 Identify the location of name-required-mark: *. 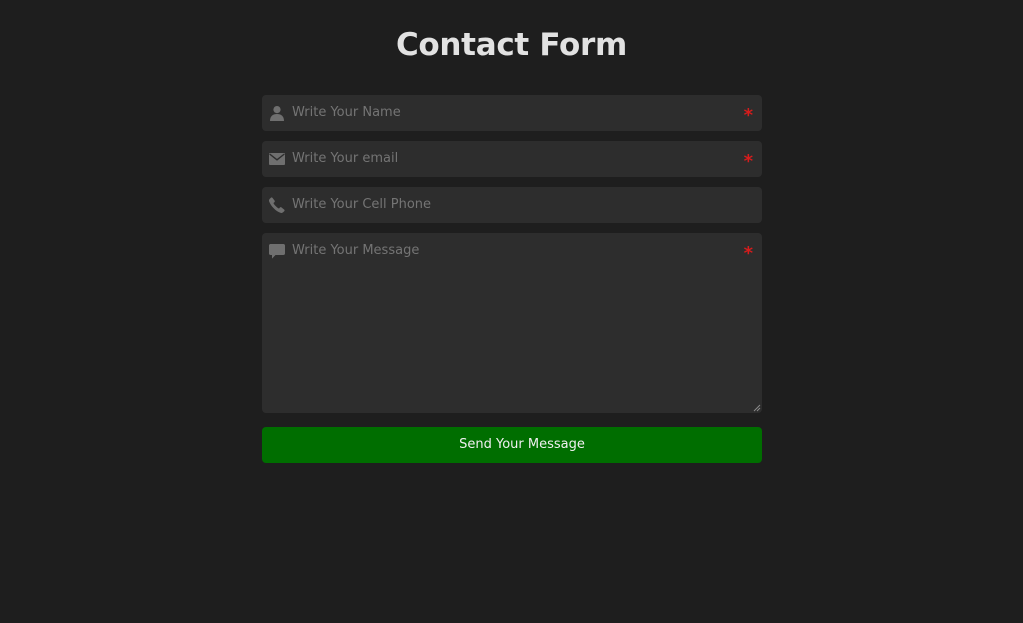
(748, 115).